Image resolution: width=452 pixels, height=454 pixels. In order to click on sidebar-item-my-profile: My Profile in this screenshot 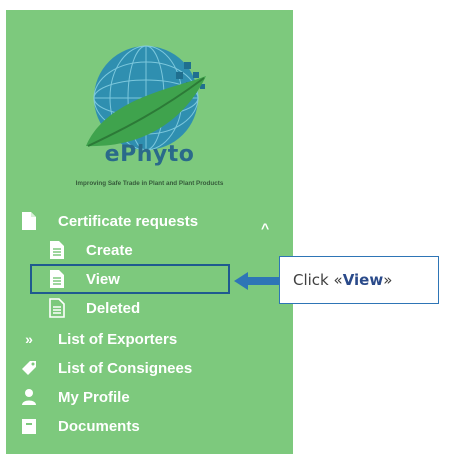, I will do `click(75, 397)`.